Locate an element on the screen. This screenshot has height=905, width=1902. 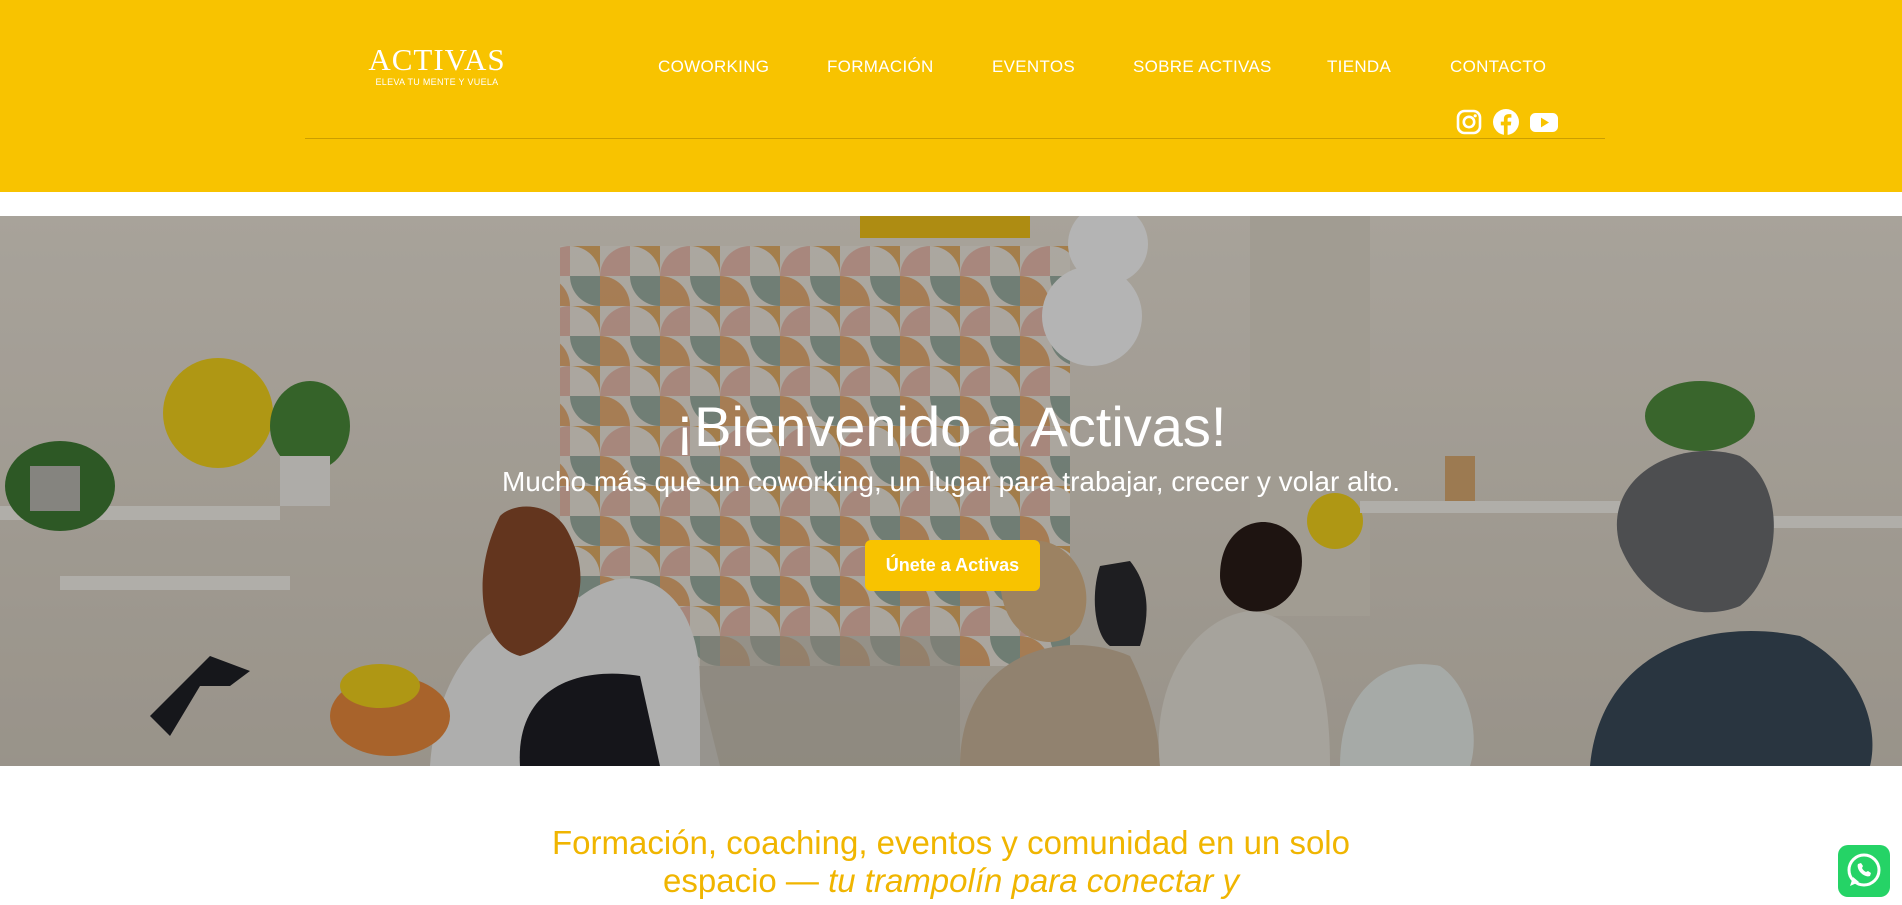
whatsapp-chat-button is located at coordinates (1864, 871).